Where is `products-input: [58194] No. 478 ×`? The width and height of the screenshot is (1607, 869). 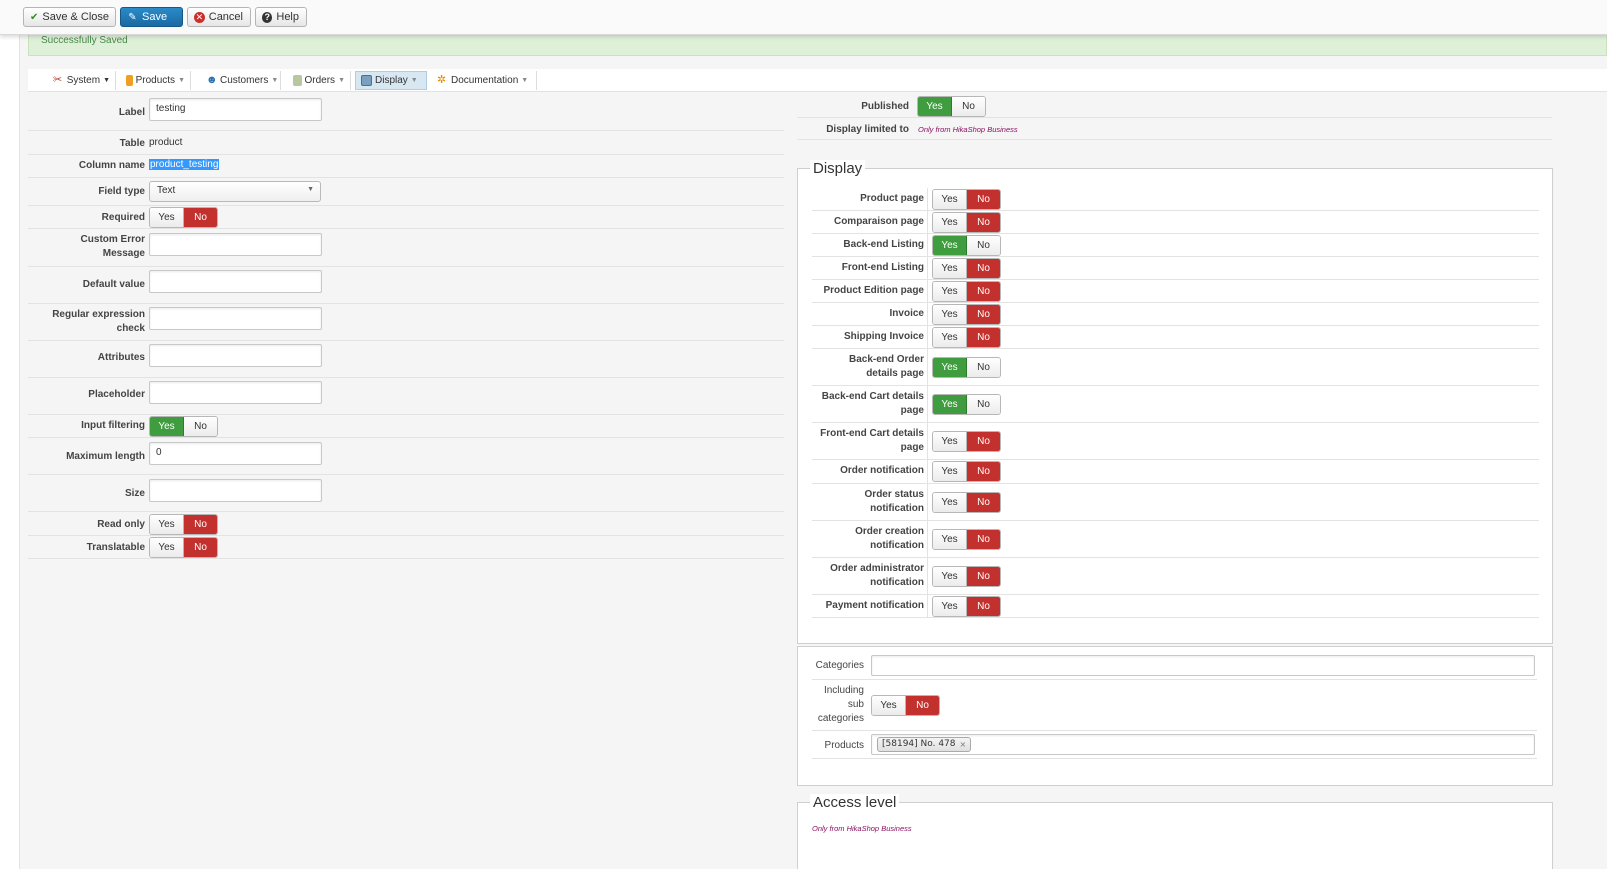
products-input: [58194] No. 478 × is located at coordinates (1203, 744).